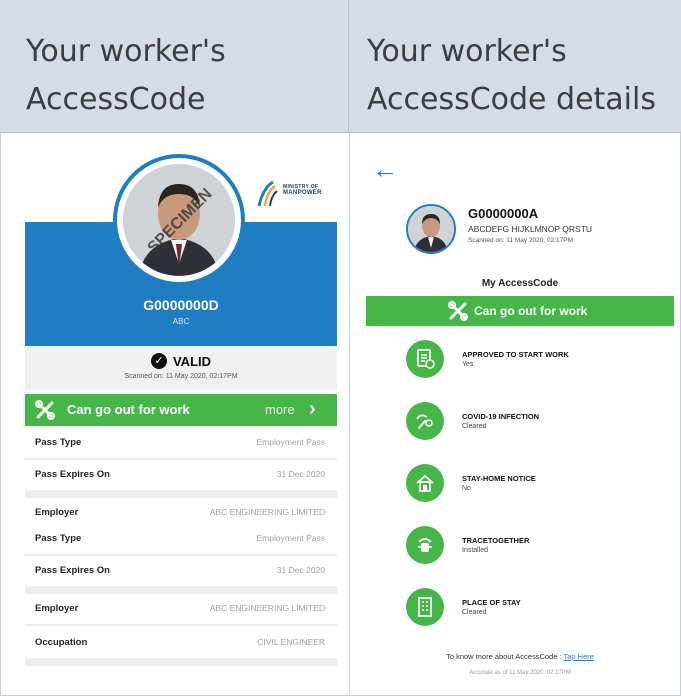 The width and height of the screenshot is (681, 696). What do you see at coordinates (312, 409) in the screenshot?
I see `chevron-right-icon: ›` at bounding box center [312, 409].